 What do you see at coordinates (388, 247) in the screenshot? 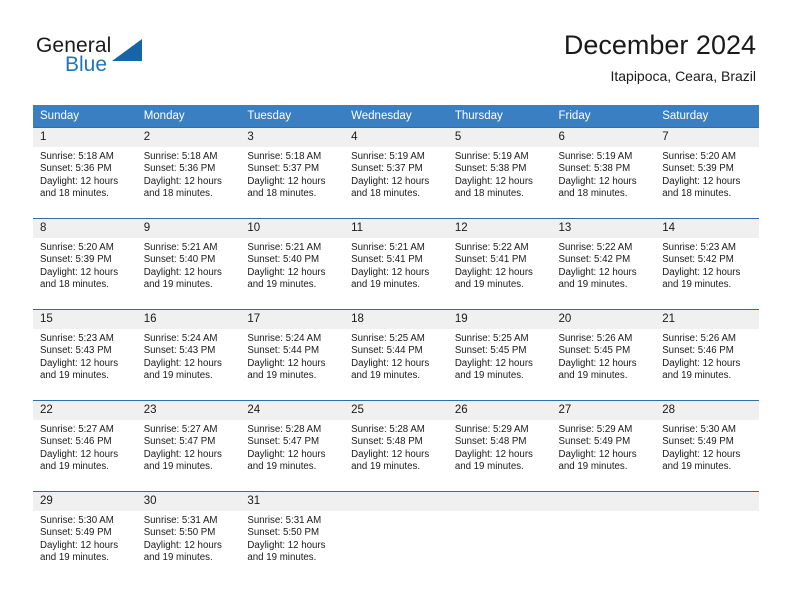
I see `sunrise-text: Sunrise: 5:21 AM` at bounding box center [388, 247].